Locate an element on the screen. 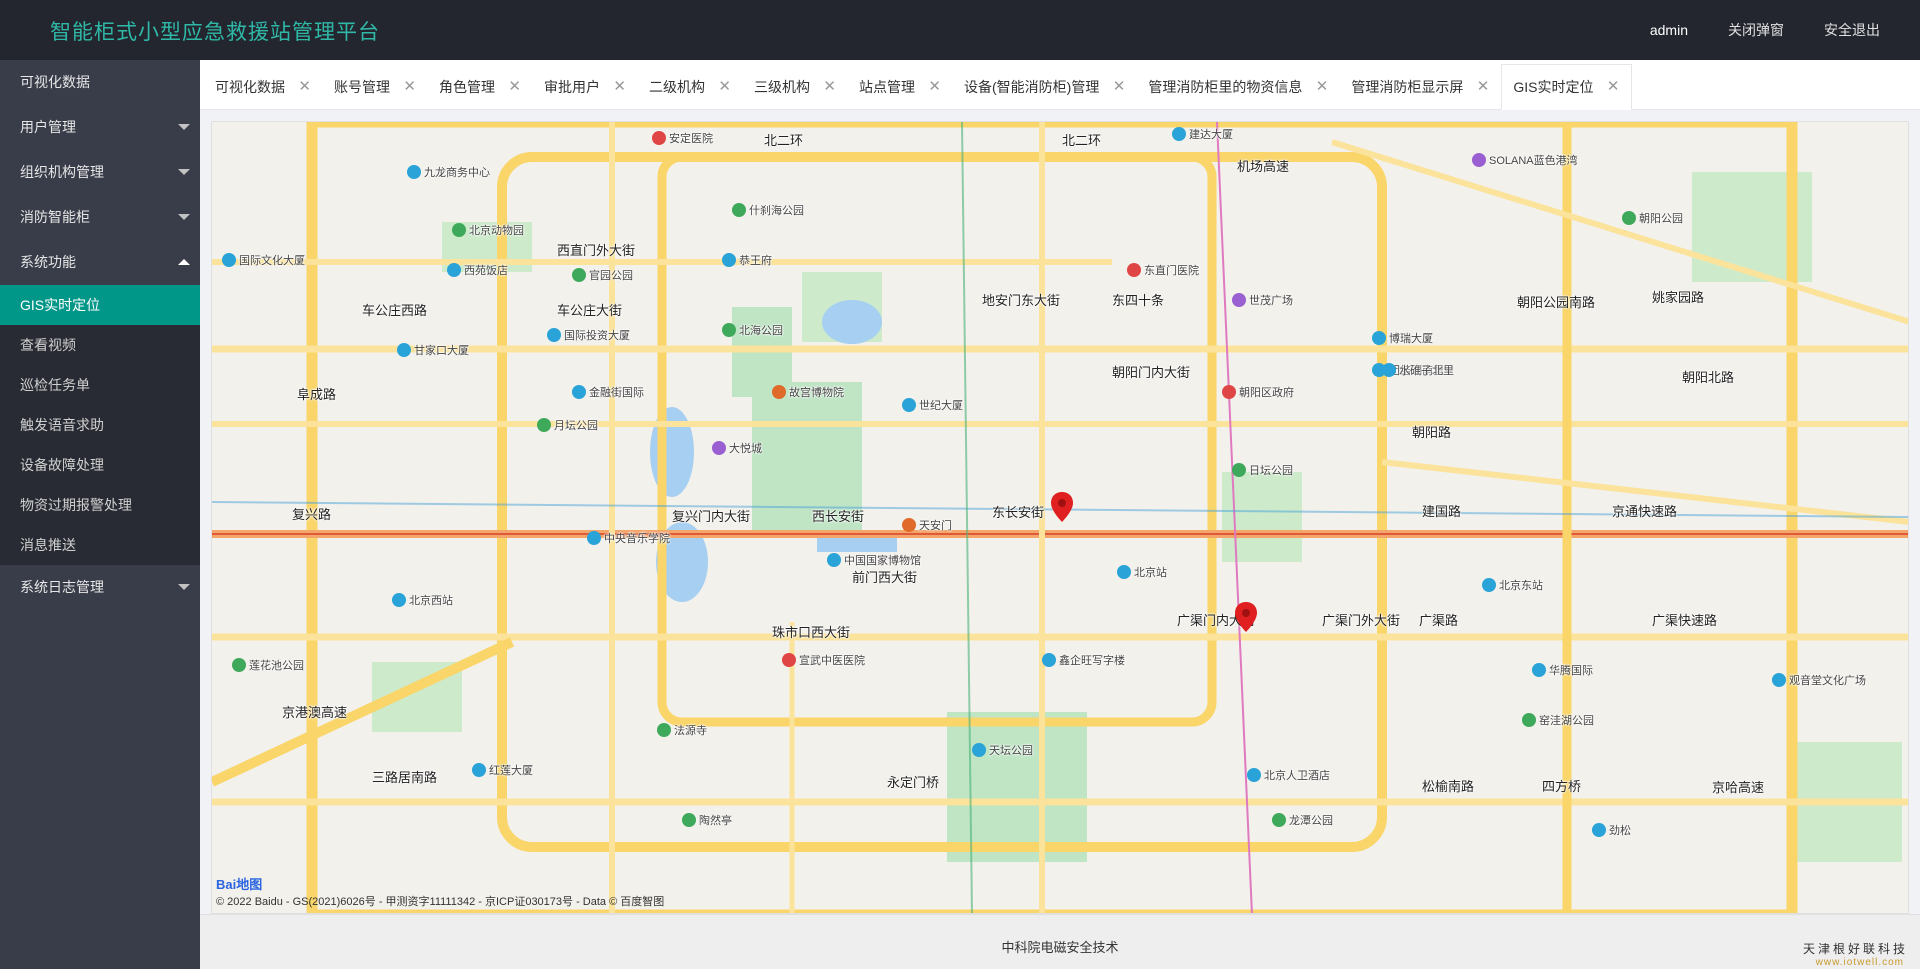 The image size is (1920, 969). map-poi: 北京西站 is located at coordinates (422, 600).